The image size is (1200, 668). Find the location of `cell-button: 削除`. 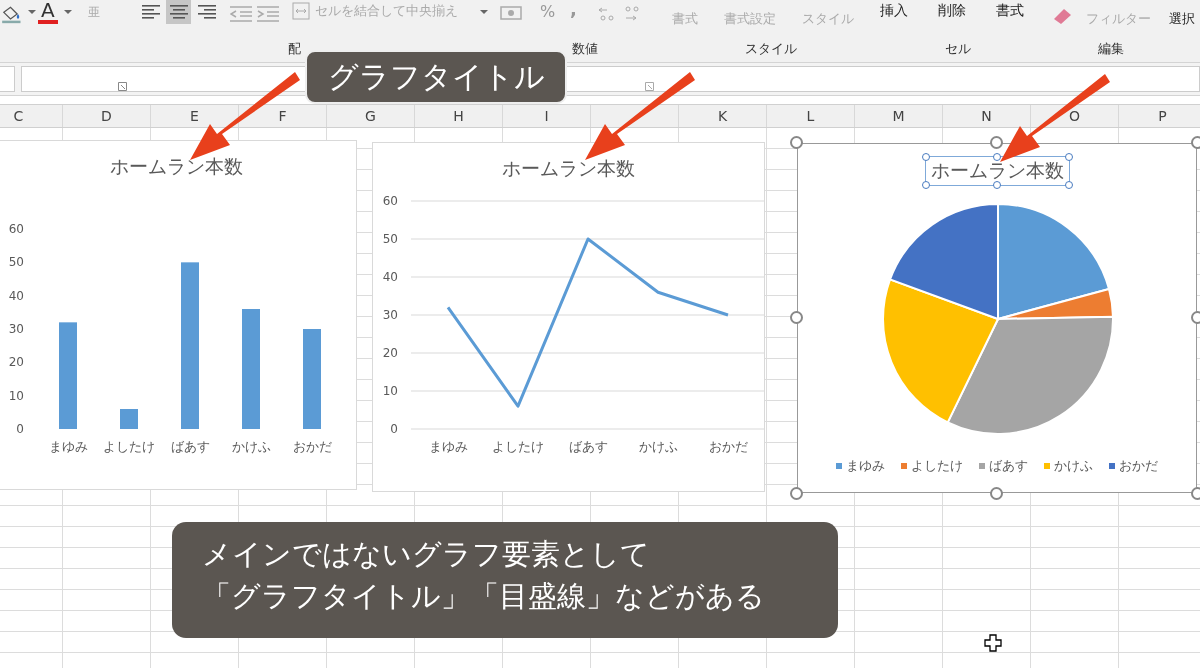

cell-button: 削除 is located at coordinates (952, 11).